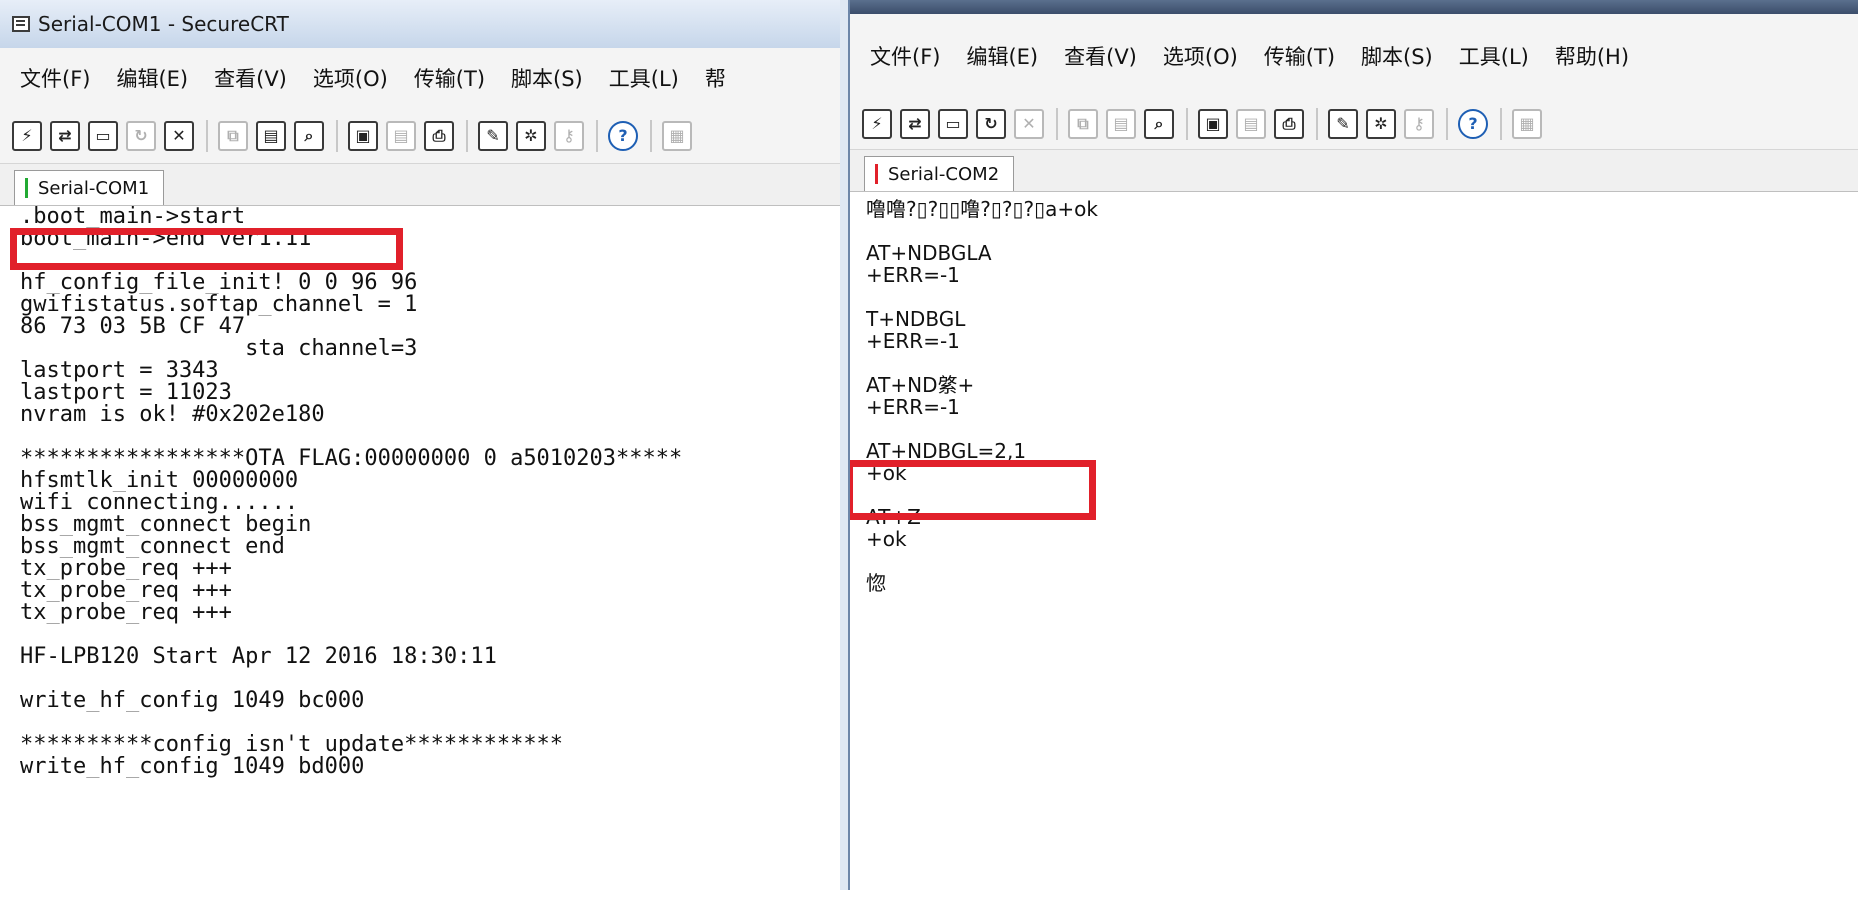 The height and width of the screenshot is (921, 1858). Describe the element at coordinates (126, 393) in the screenshot. I see `terminal-line: lastport = 11023` at that location.